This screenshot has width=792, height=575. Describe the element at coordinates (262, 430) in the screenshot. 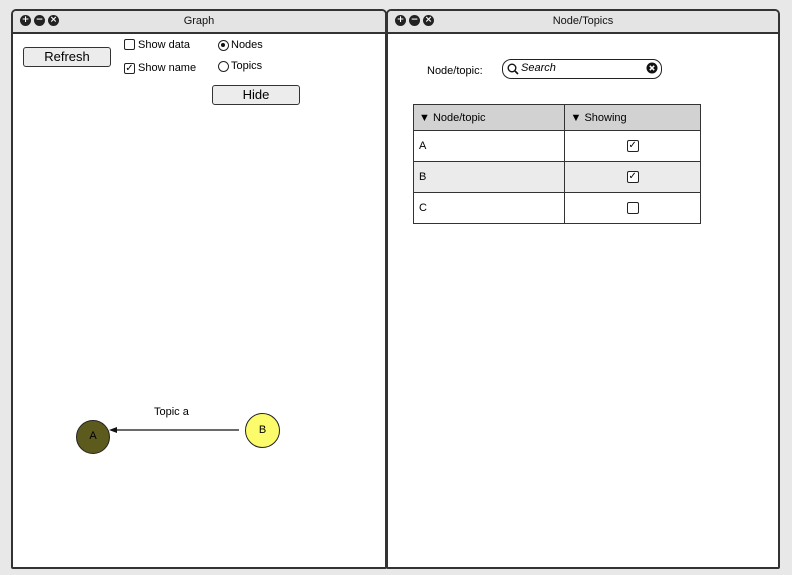

I see `node-b: B` at that location.